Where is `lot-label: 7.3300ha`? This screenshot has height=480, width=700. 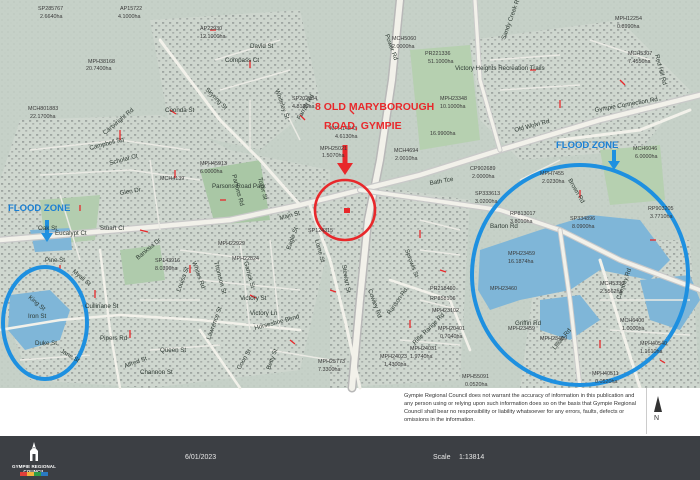 lot-label: 7.3300ha is located at coordinates (329, 370).